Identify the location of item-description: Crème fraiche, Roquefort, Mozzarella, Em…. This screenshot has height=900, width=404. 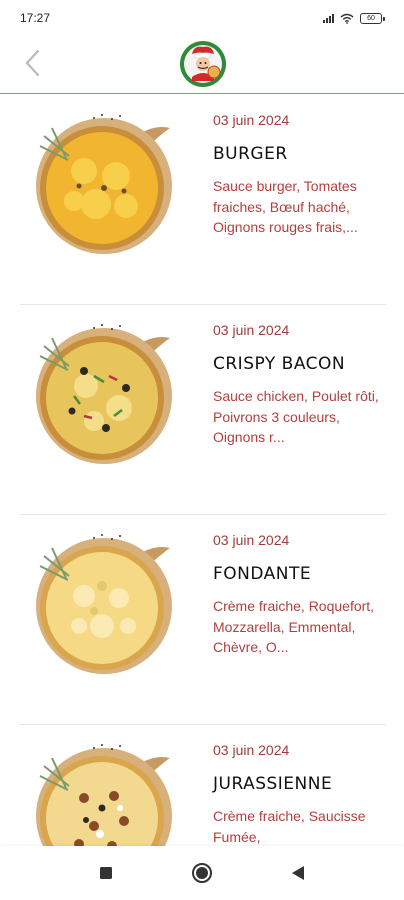
(294, 626).